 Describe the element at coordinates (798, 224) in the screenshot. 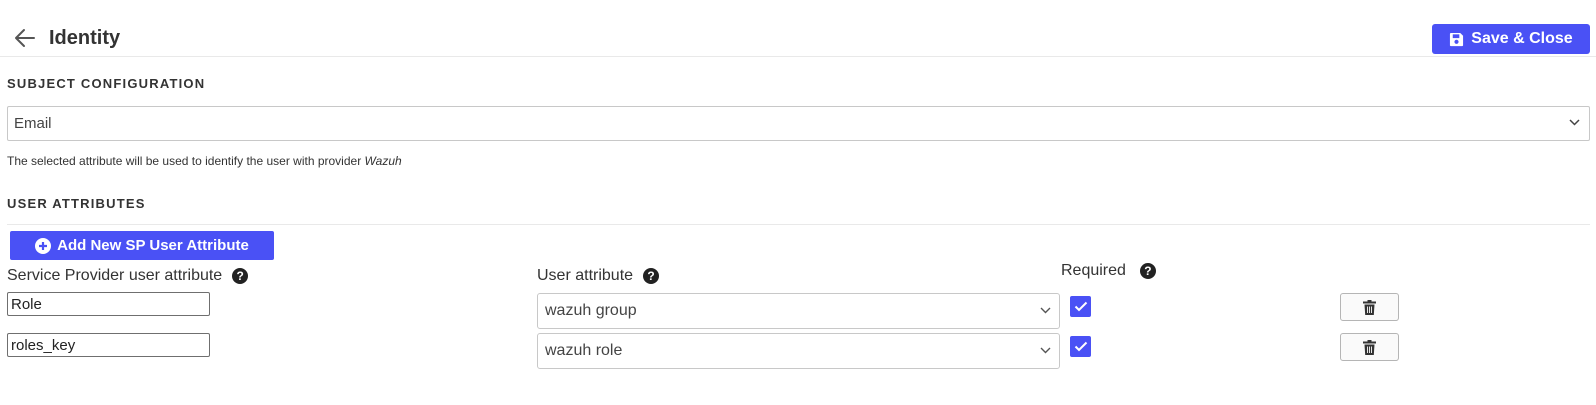

I see `section-divider` at that location.